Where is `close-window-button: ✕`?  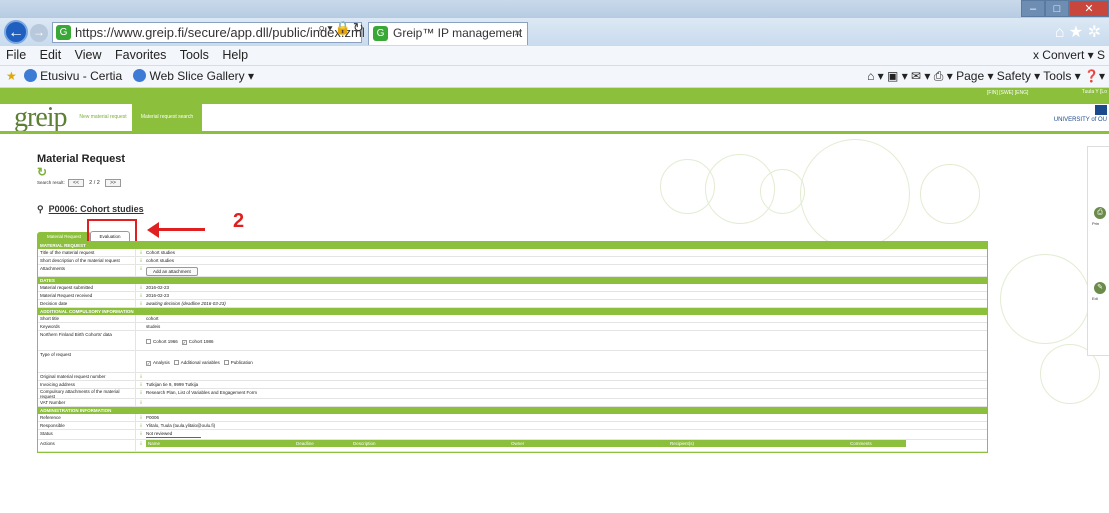
close-window-button: ✕ is located at coordinates (1089, 8).